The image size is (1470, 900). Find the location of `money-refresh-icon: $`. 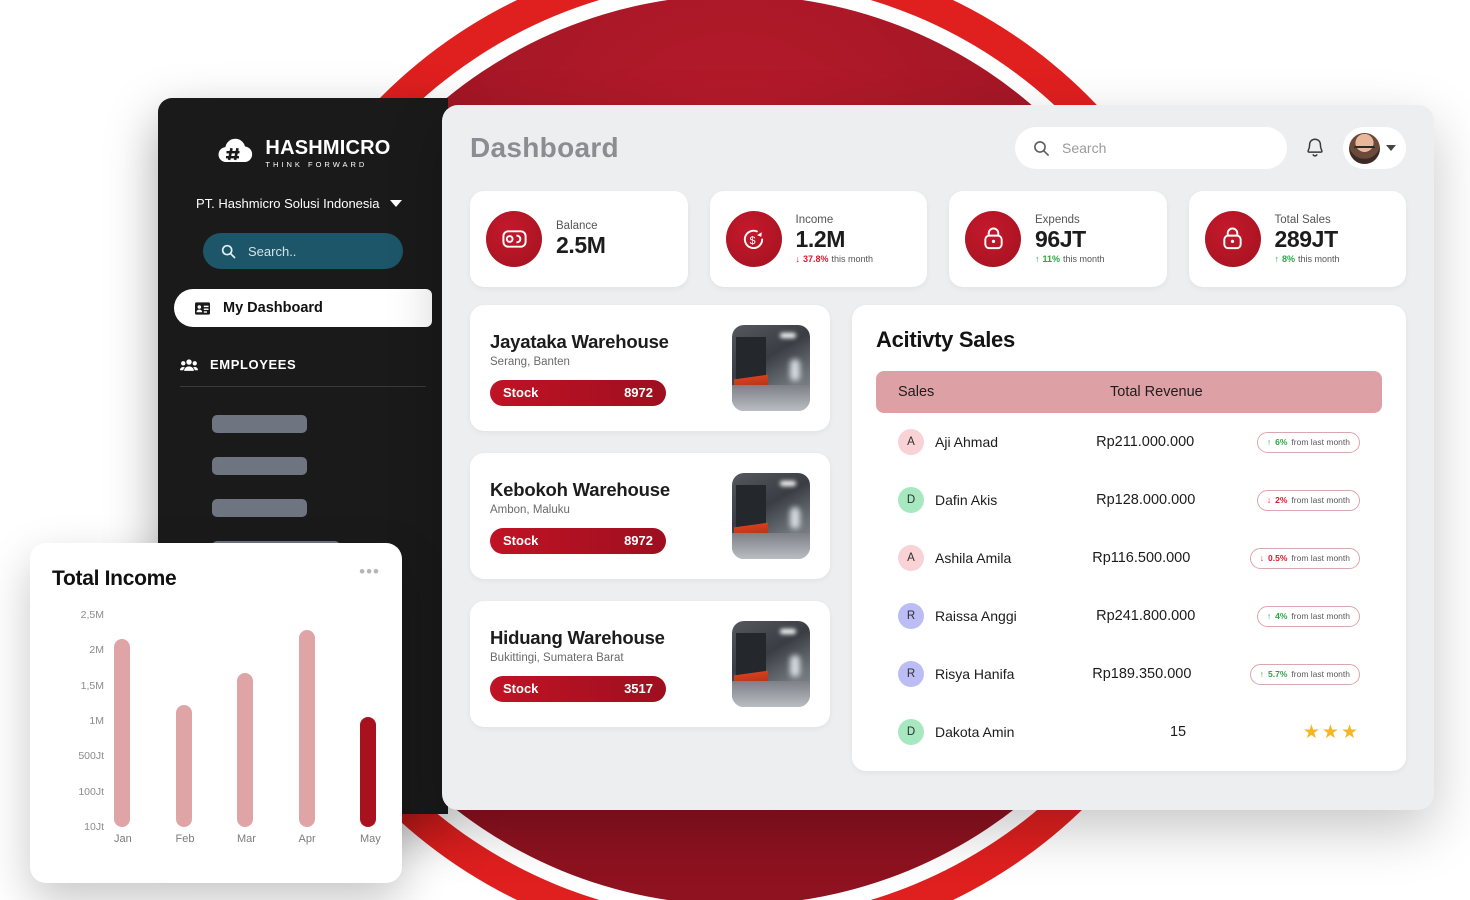

money-refresh-icon: $ is located at coordinates (753, 239).